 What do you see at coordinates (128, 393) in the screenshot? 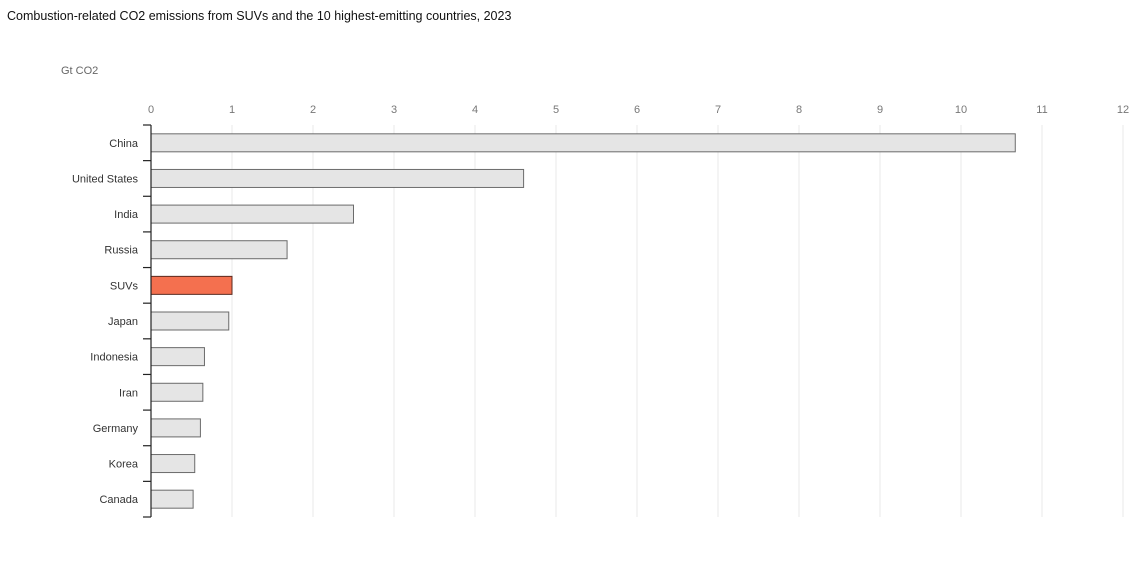
I see `category-label-iran: Iran` at bounding box center [128, 393].